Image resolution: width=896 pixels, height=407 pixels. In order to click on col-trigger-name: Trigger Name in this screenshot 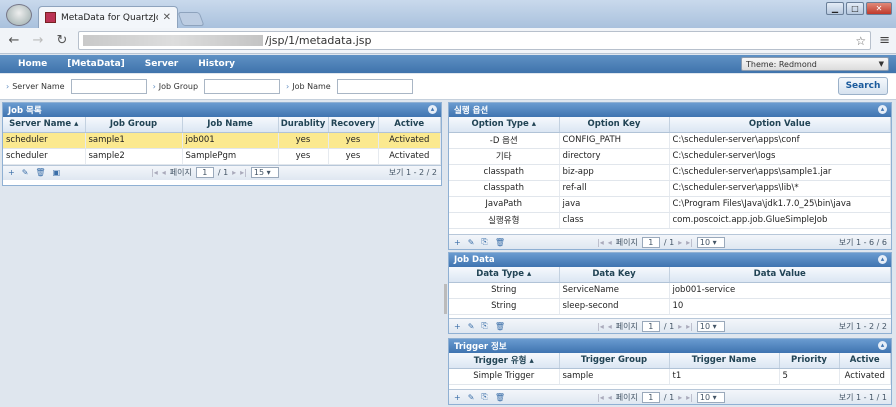, I will do `click(724, 361)`.